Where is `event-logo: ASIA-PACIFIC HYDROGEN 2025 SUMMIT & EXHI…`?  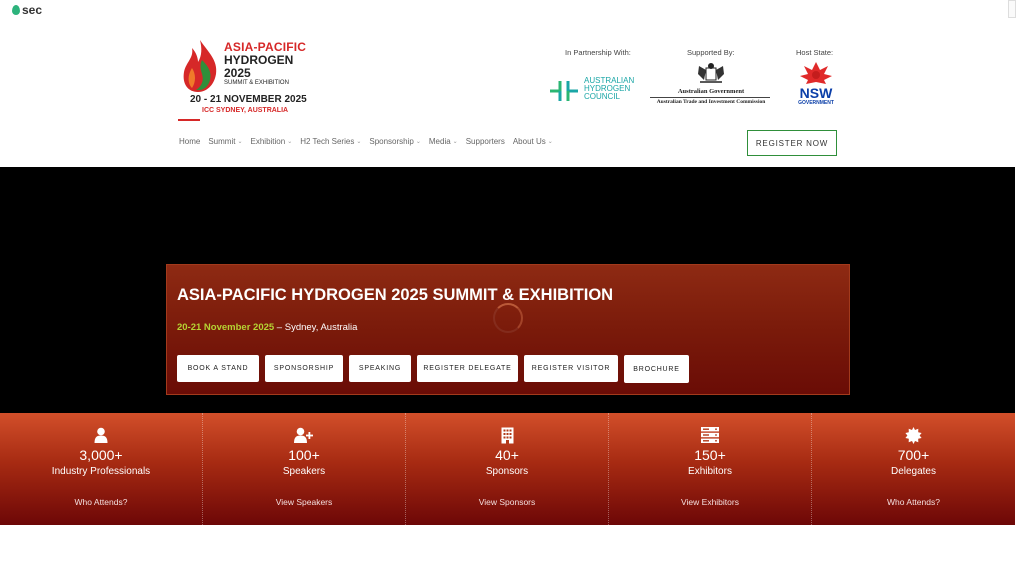 event-logo: ASIA-PACIFIC HYDROGEN 2025 SUMMIT & EXHI… is located at coordinates (246, 84).